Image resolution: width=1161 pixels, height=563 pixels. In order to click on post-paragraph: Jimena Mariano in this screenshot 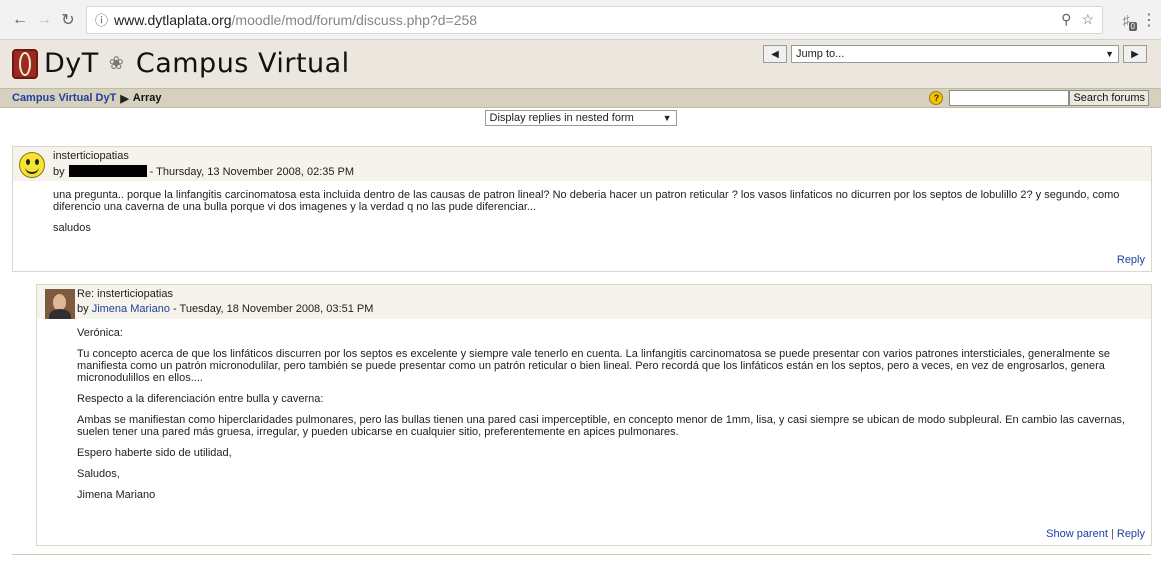, I will do `click(116, 495)`.